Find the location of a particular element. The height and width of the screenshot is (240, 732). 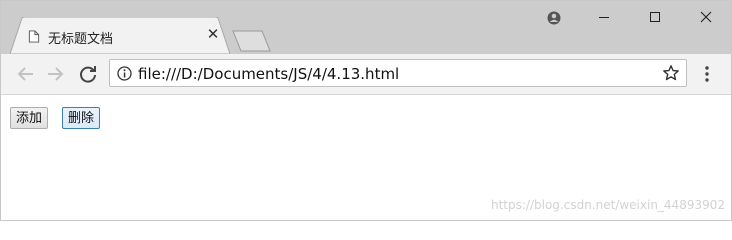

address-bar: file:///D:/Documents/JS/4/4.13.html is located at coordinates (398, 73).